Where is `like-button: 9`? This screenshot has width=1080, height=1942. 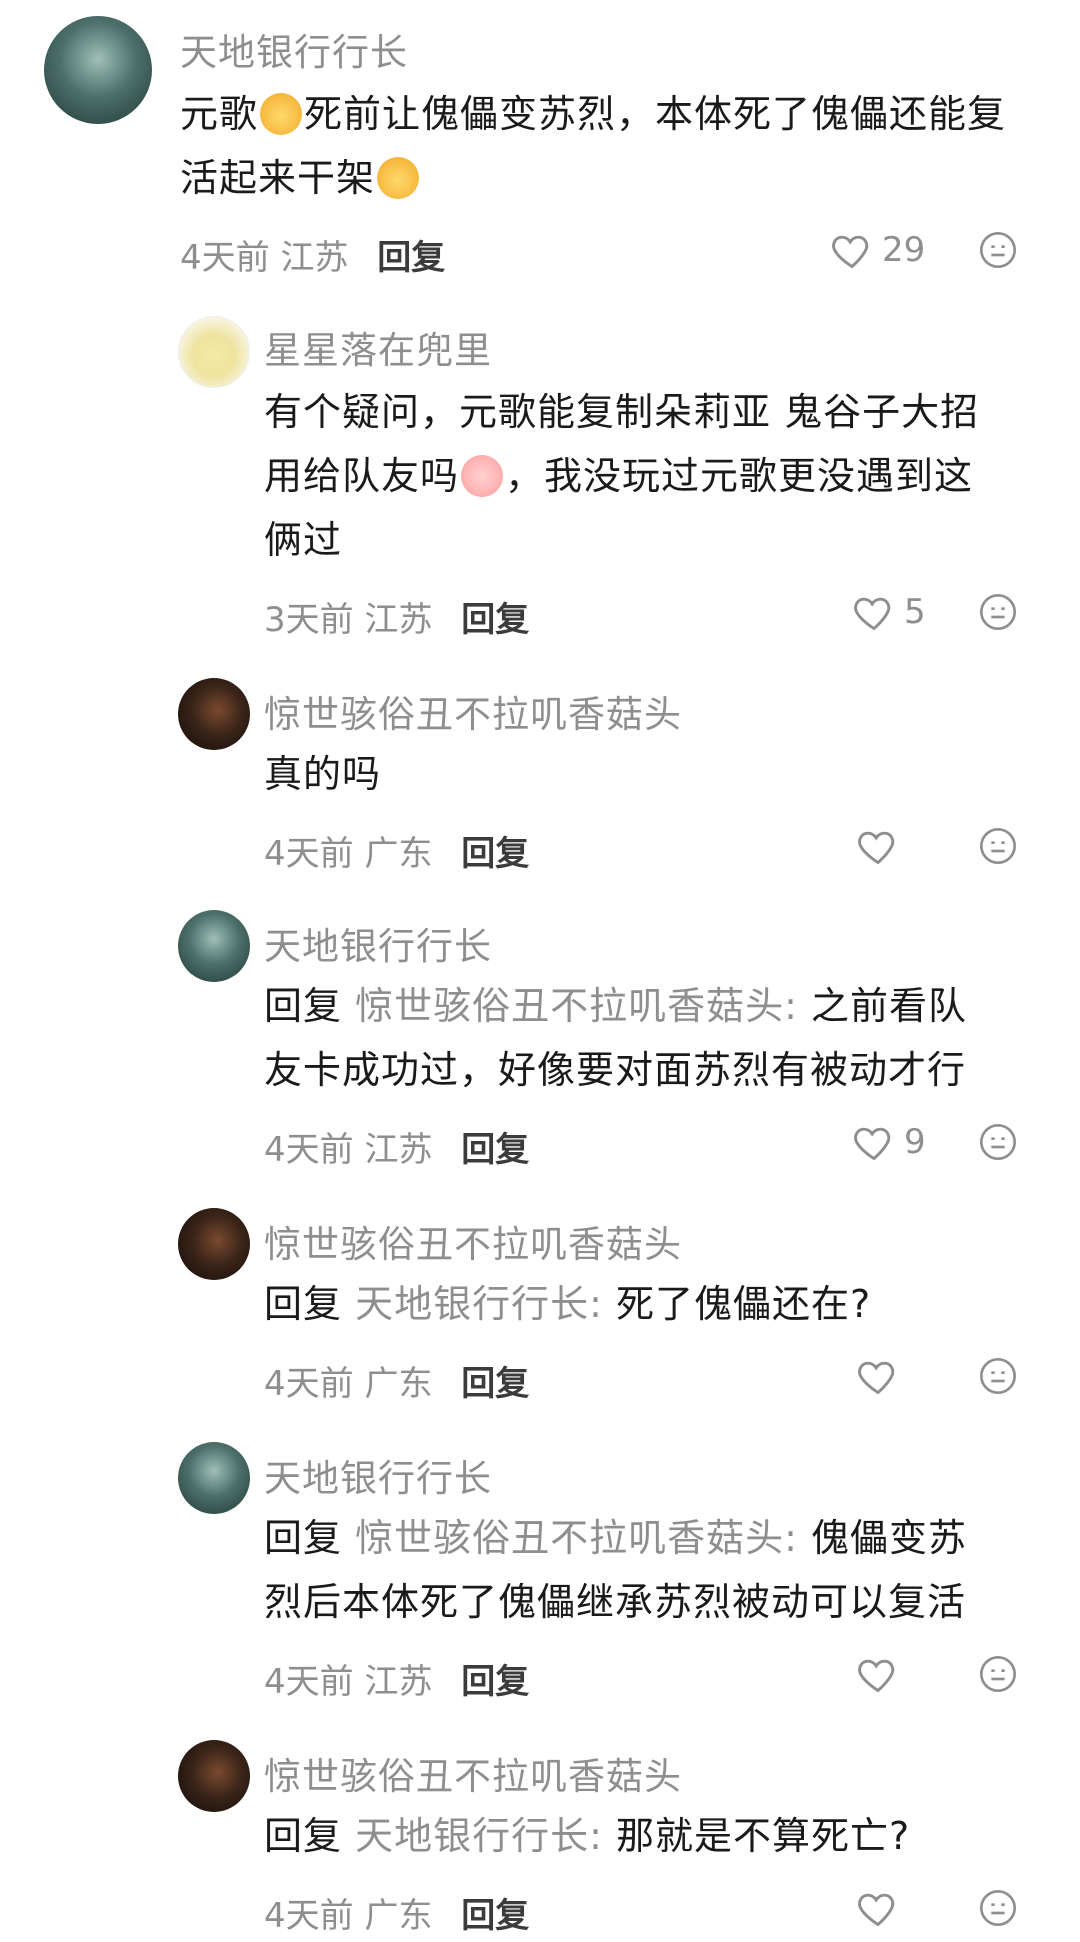
like-button: 9 is located at coordinates (889, 1142).